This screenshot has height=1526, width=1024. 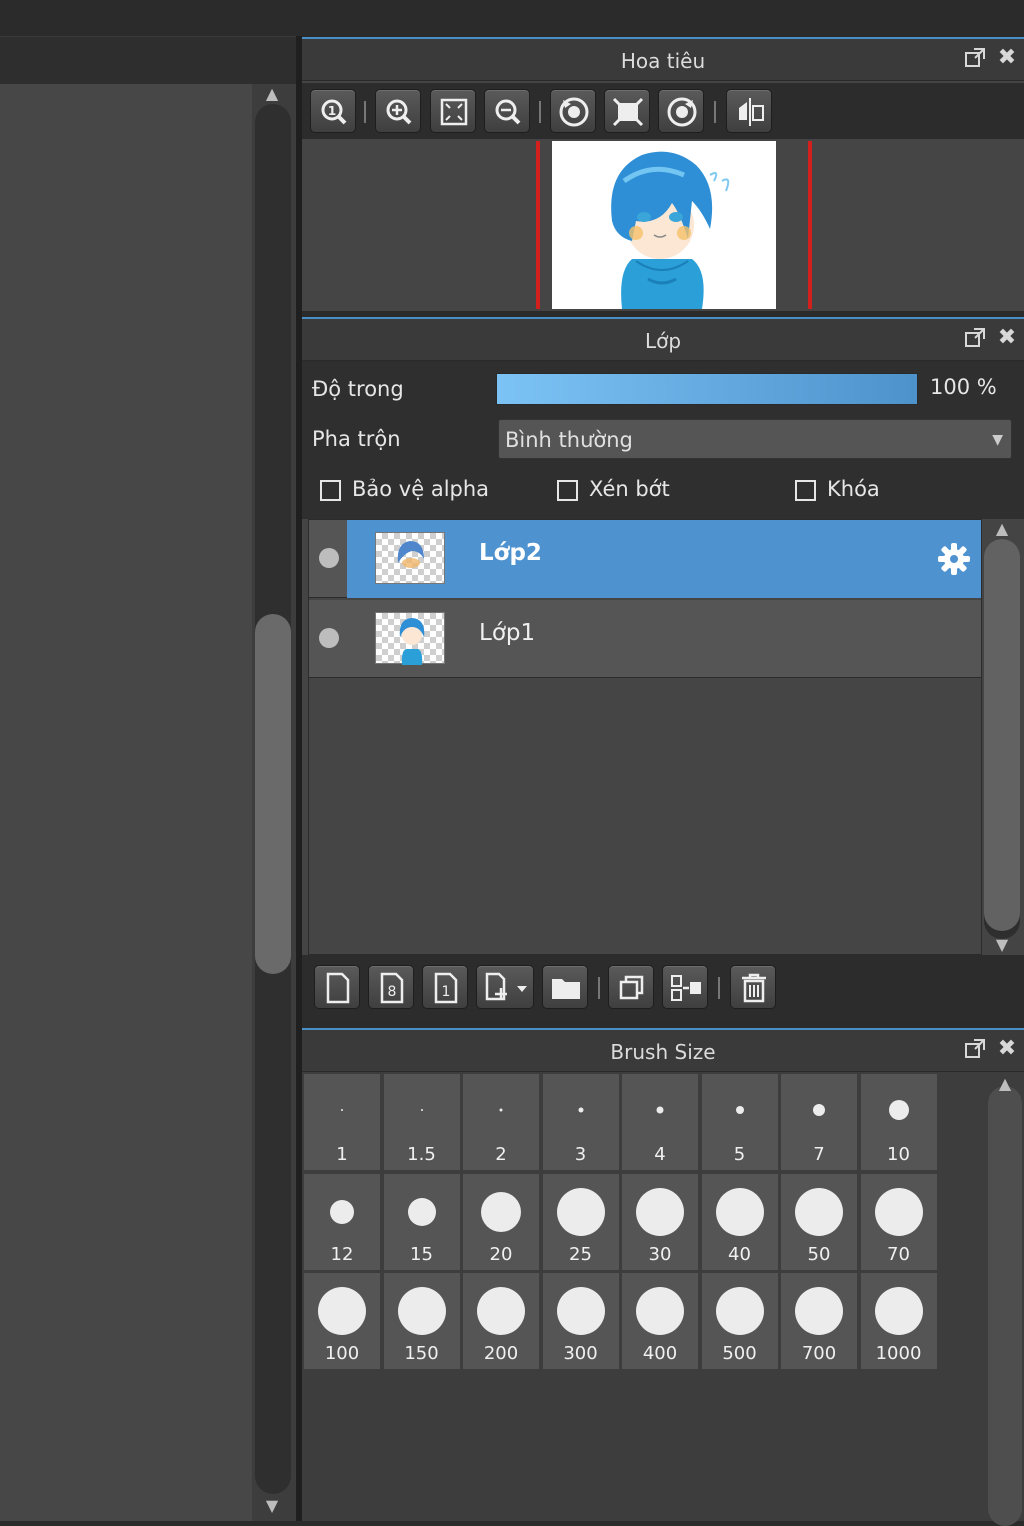 What do you see at coordinates (337, 987) in the screenshot?
I see `new-layer-icon` at bounding box center [337, 987].